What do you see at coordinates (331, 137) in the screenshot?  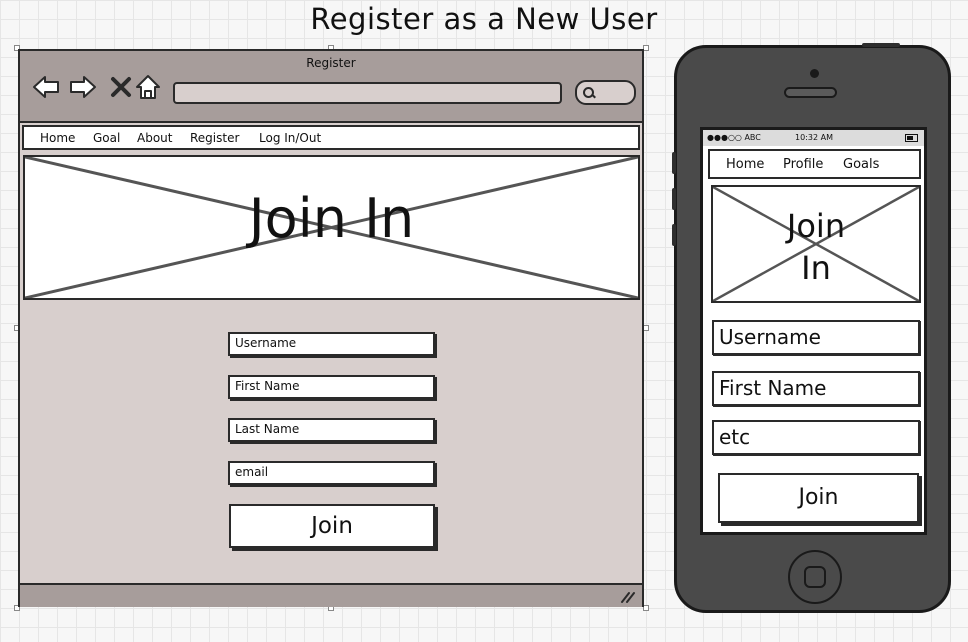 I see `site-nav-bar: Home Goal About Register Log In/Out` at bounding box center [331, 137].